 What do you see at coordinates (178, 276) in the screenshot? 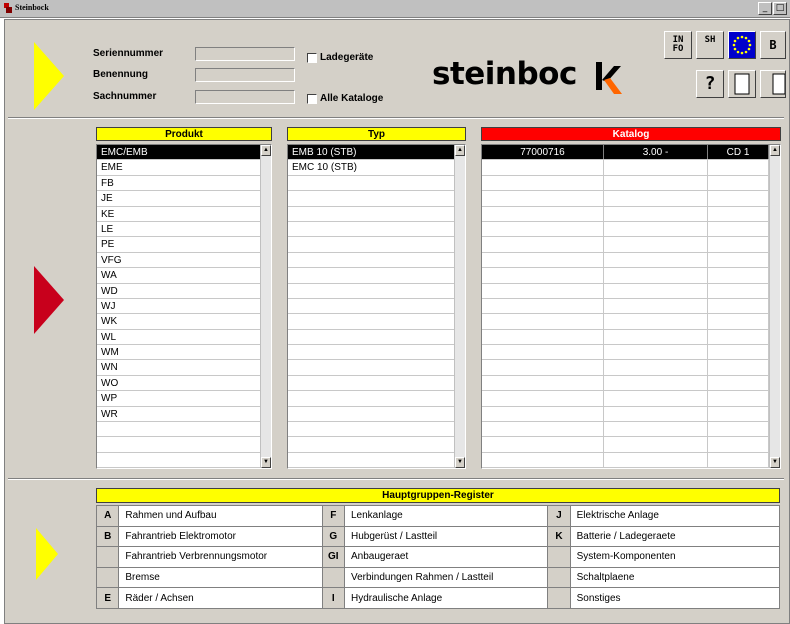
I see `list-item: WA` at bounding box center [178, 276].